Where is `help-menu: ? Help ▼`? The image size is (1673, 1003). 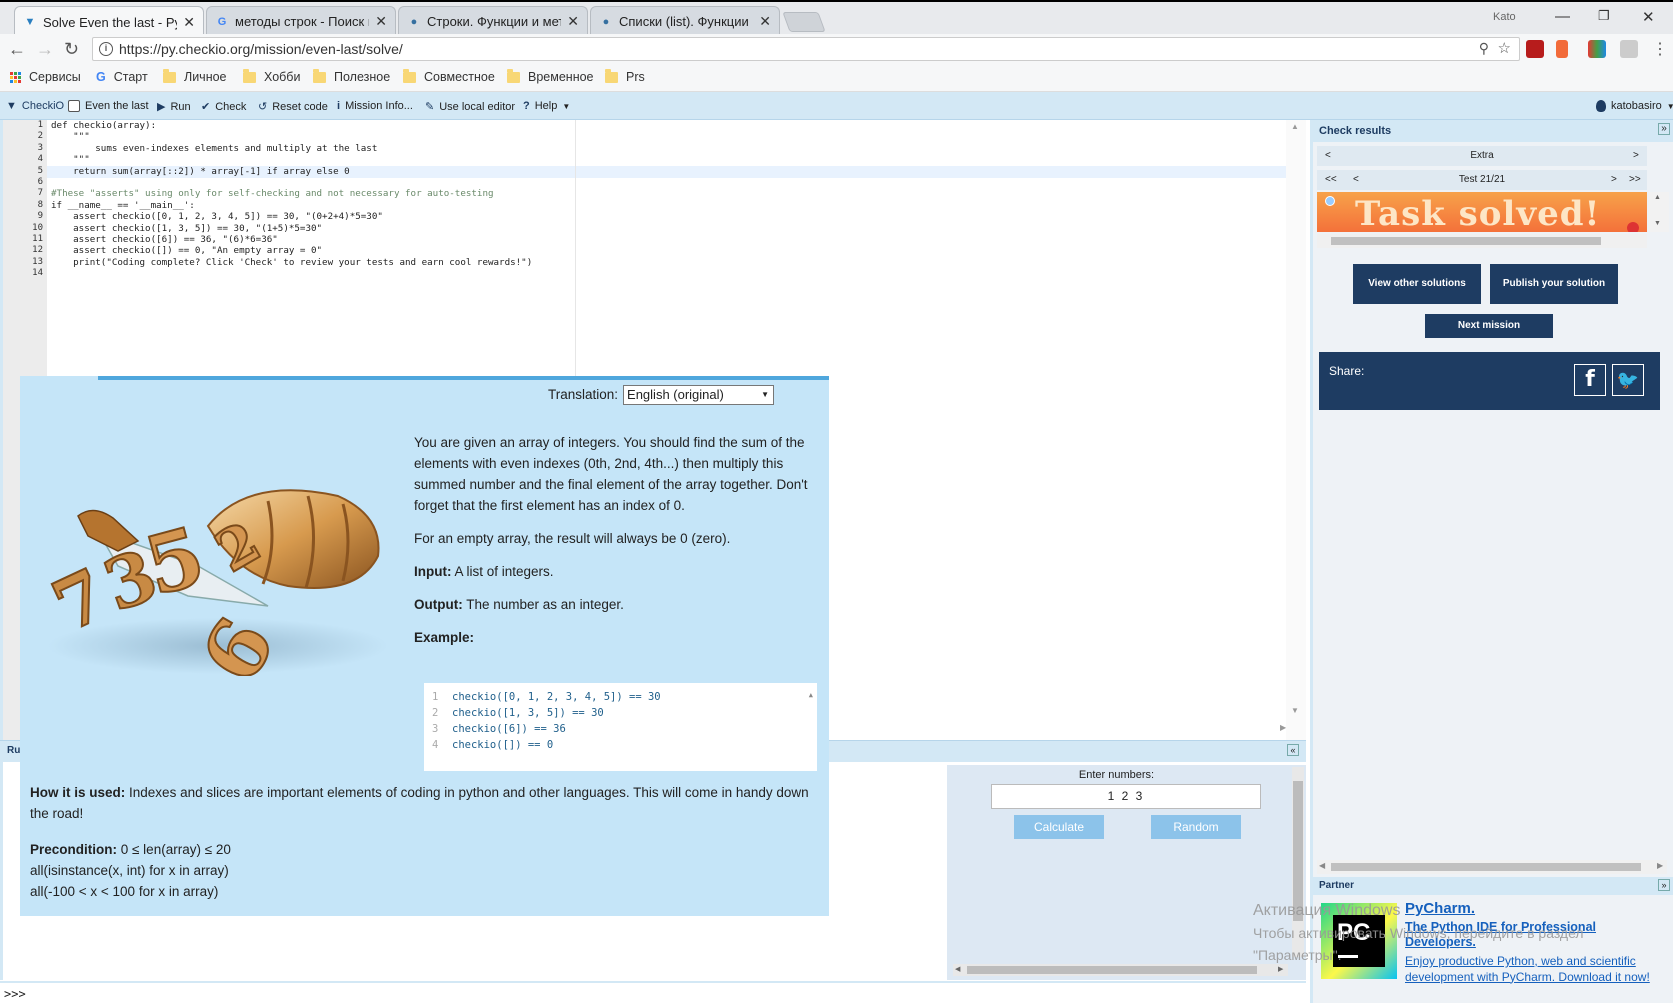 help-menu: ? Help ▼ is located at coordinates (546, 106).